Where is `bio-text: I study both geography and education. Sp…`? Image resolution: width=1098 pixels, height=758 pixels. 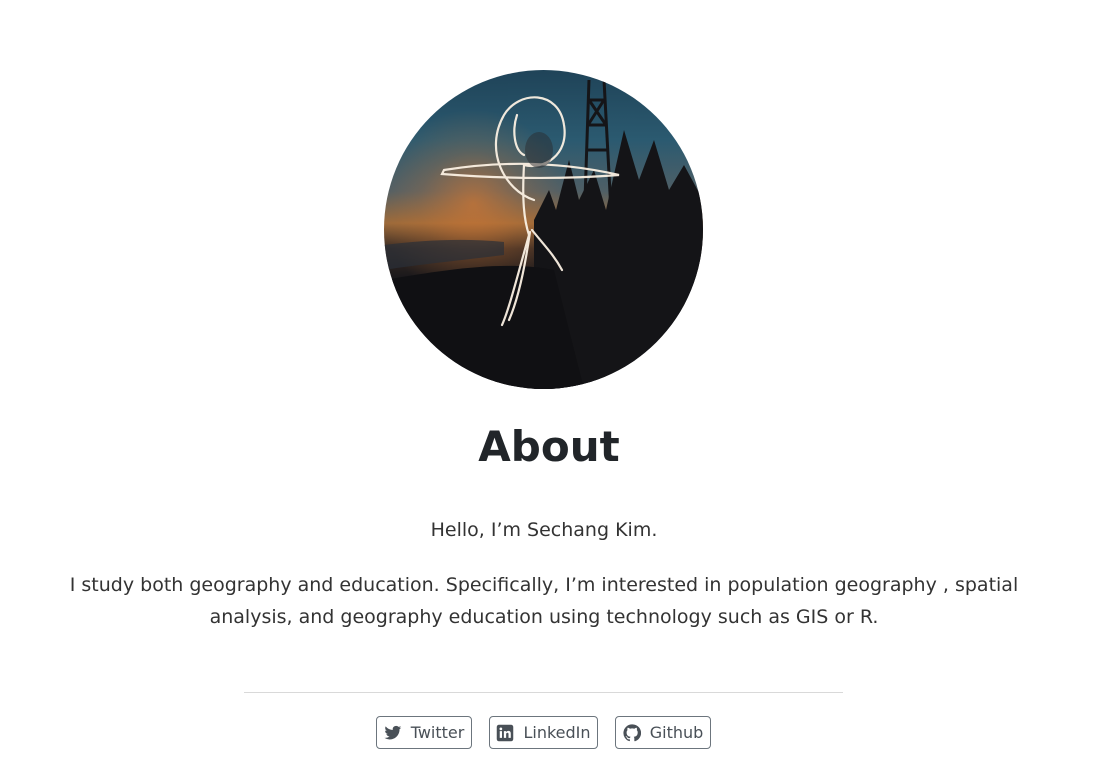 bio-text: I study both geography and education. Sp… is located at coordinates (544, 601).